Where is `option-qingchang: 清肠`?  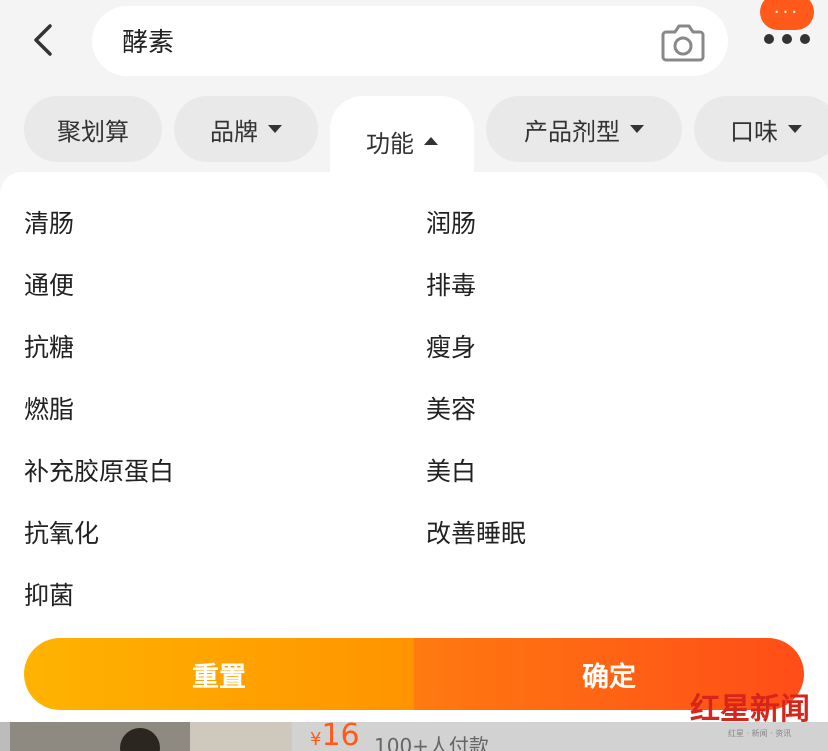
option-qingchang: 清肠 is located at coordinates (49, 222).